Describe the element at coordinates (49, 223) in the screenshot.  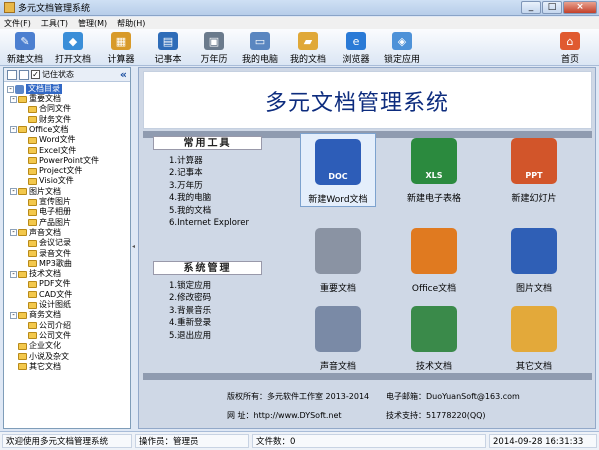
I see `tree-subfolder: 产品图片` at that location.